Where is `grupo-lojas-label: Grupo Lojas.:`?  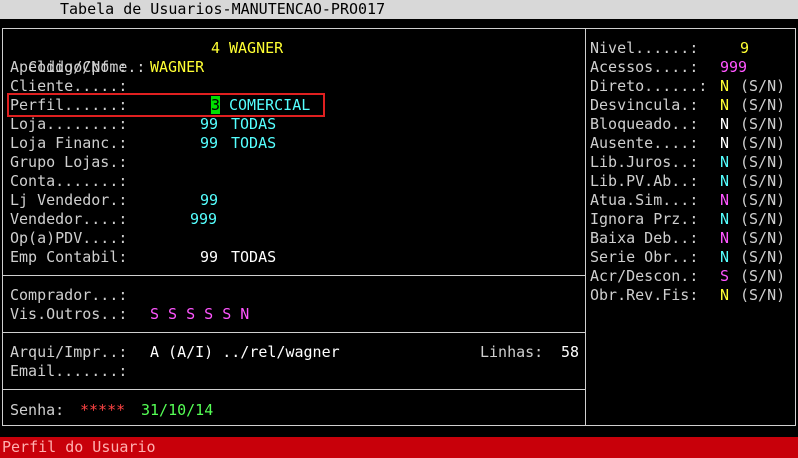
grupo-lojas-label: Grupo Lojas.: is located at coordinates (69, 162).